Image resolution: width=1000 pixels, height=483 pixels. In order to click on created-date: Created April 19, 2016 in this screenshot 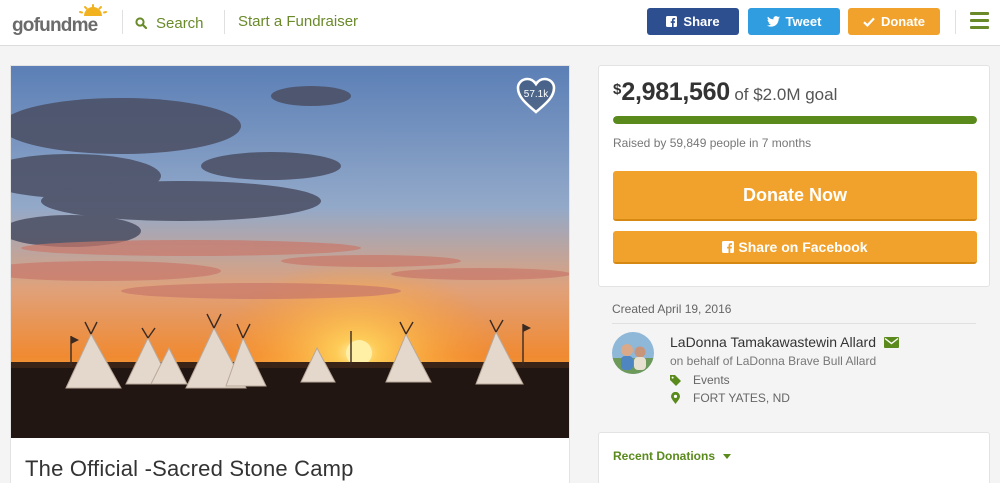, I will do `click(672, 309)`.